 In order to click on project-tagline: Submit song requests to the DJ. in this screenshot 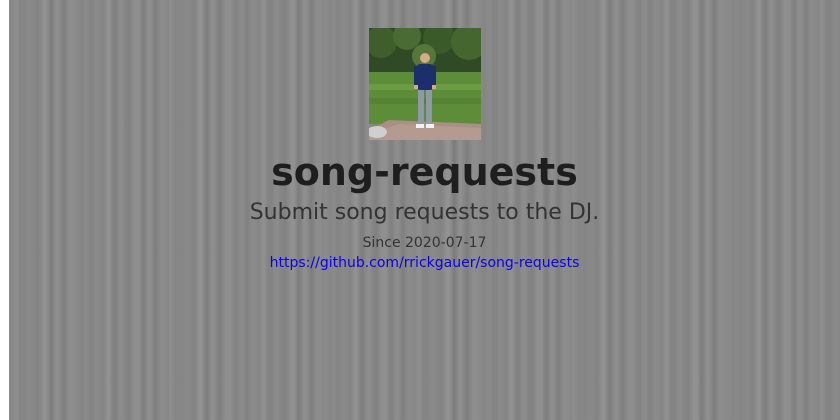, I will do `click(424, 212)`.